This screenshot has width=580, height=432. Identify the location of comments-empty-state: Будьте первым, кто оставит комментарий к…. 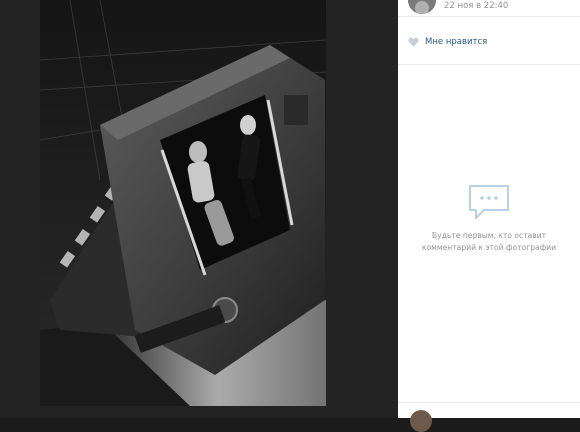
(489, 218).